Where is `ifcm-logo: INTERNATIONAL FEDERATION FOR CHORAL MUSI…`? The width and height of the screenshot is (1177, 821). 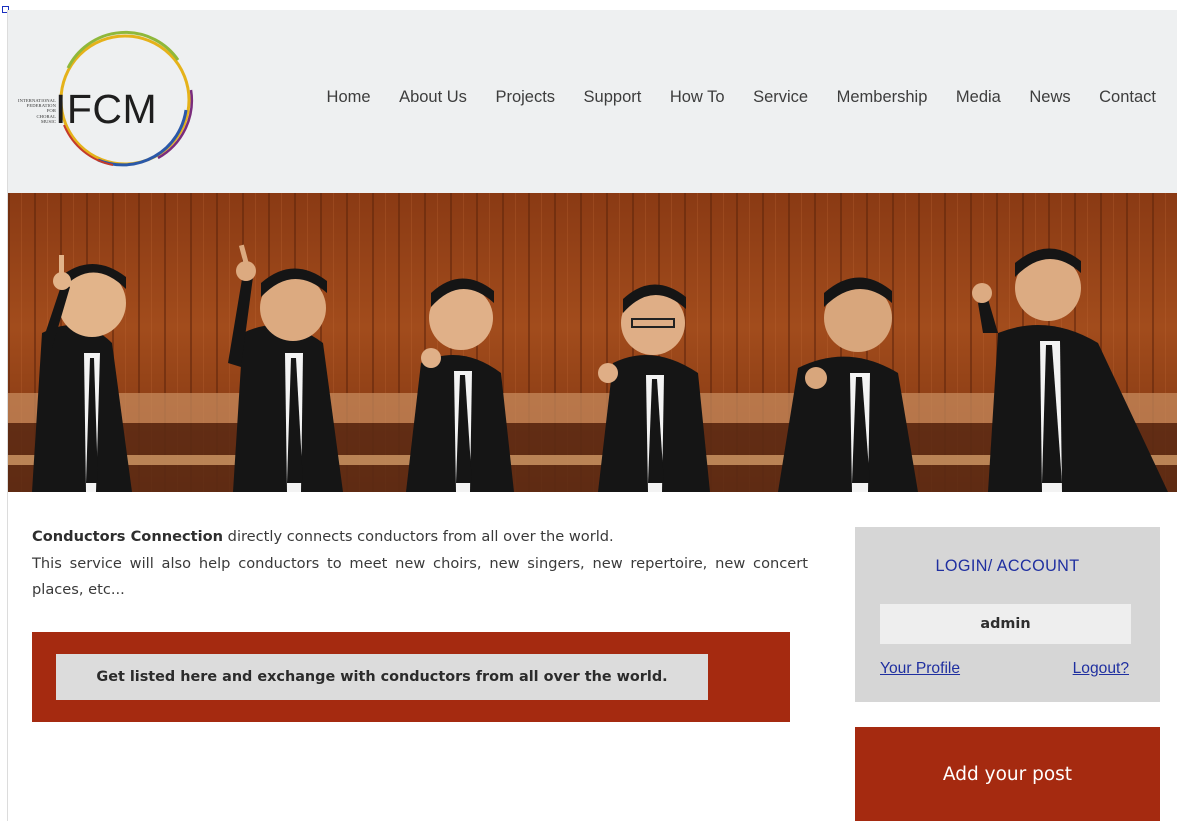 ifcm-logo: INTERNATIONAL FEDERATION FOR CHORAL MUSI… is located at coordinates (108, 100).